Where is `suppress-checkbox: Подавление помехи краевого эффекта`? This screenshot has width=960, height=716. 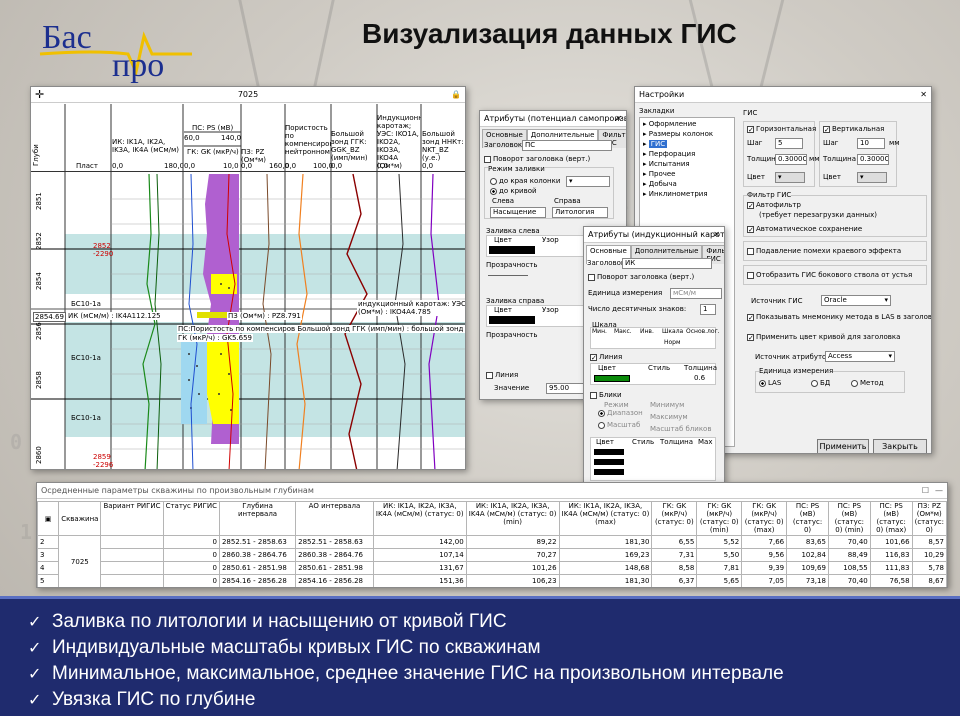 suppress-checkbox: Подавление помехи краевого эффекта is located at coordinates (824, 251).